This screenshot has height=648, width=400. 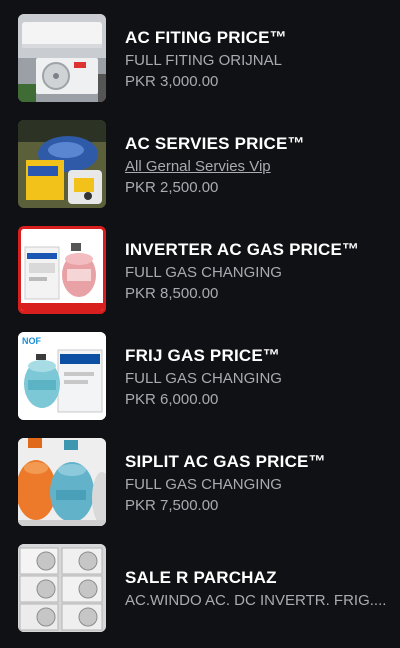 I want to click on item-price: PKR 2,500.00, so click(x=172, y=187).